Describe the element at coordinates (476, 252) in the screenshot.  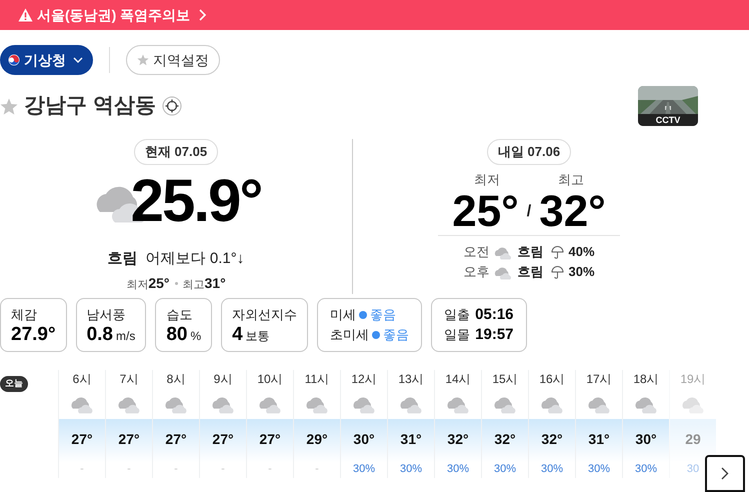
I see `period-label: 오전` at that location.